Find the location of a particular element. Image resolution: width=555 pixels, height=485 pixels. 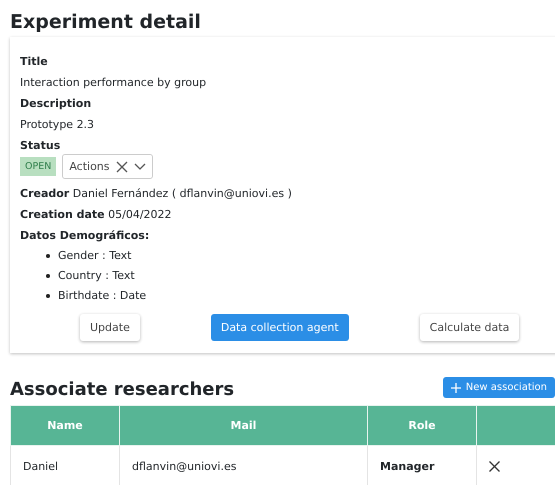

chevron-down-icon is located at coordinates (140, 166).